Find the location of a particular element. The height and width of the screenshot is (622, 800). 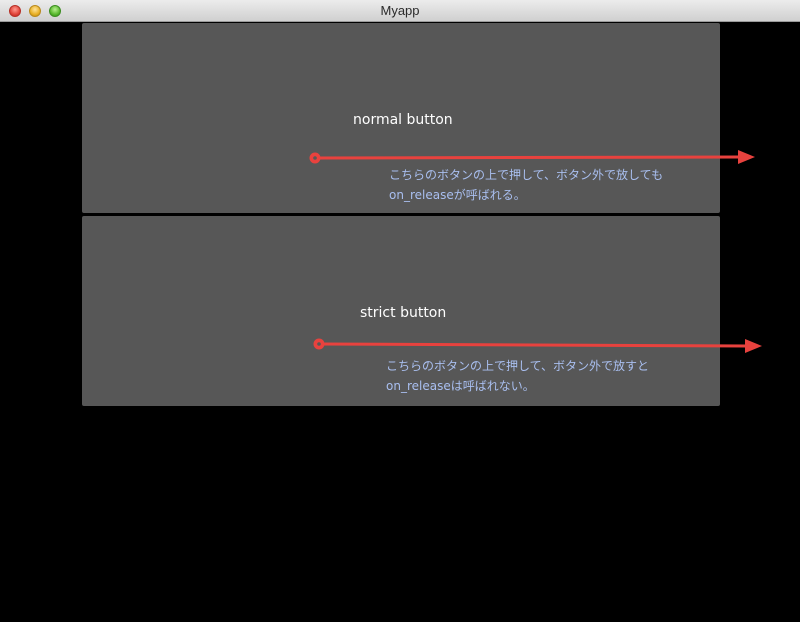

normal-note-line2: on_releaseが呼ばれる。 is located at coordinates (457, 195).